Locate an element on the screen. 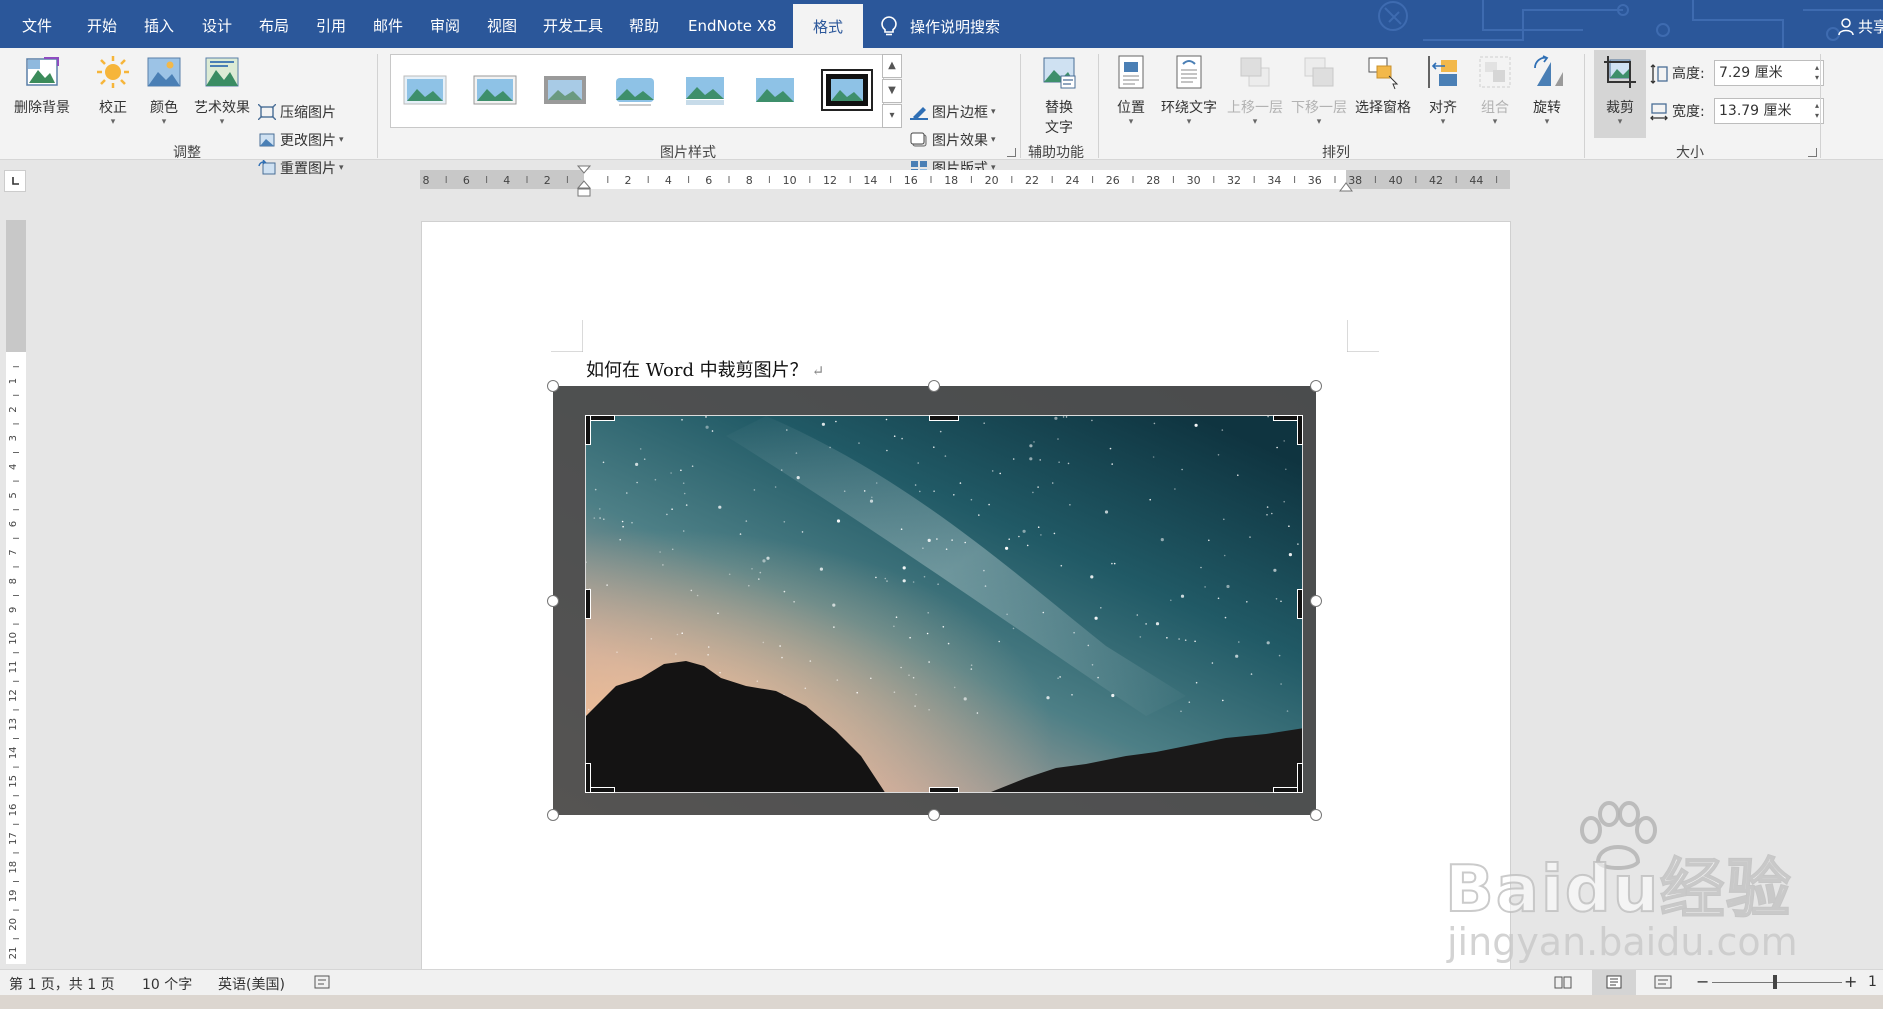  ruler-tick-label: 16 is located at coordinates (13, 810).